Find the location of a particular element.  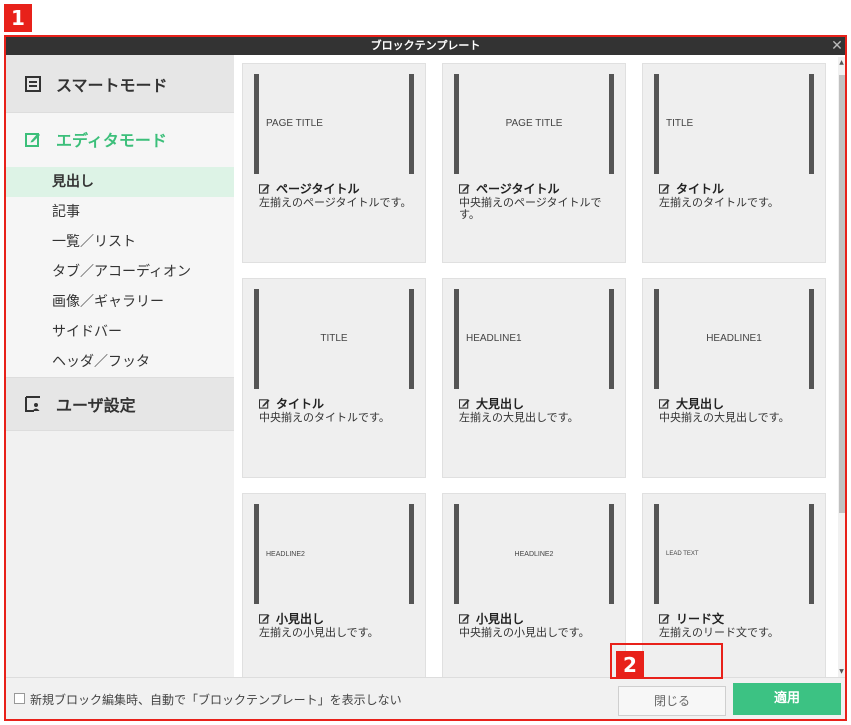

template-card: PAGE TITLE ページタイトル 中央揃えのページタイトルです。 is located at coordinates (534, 163).